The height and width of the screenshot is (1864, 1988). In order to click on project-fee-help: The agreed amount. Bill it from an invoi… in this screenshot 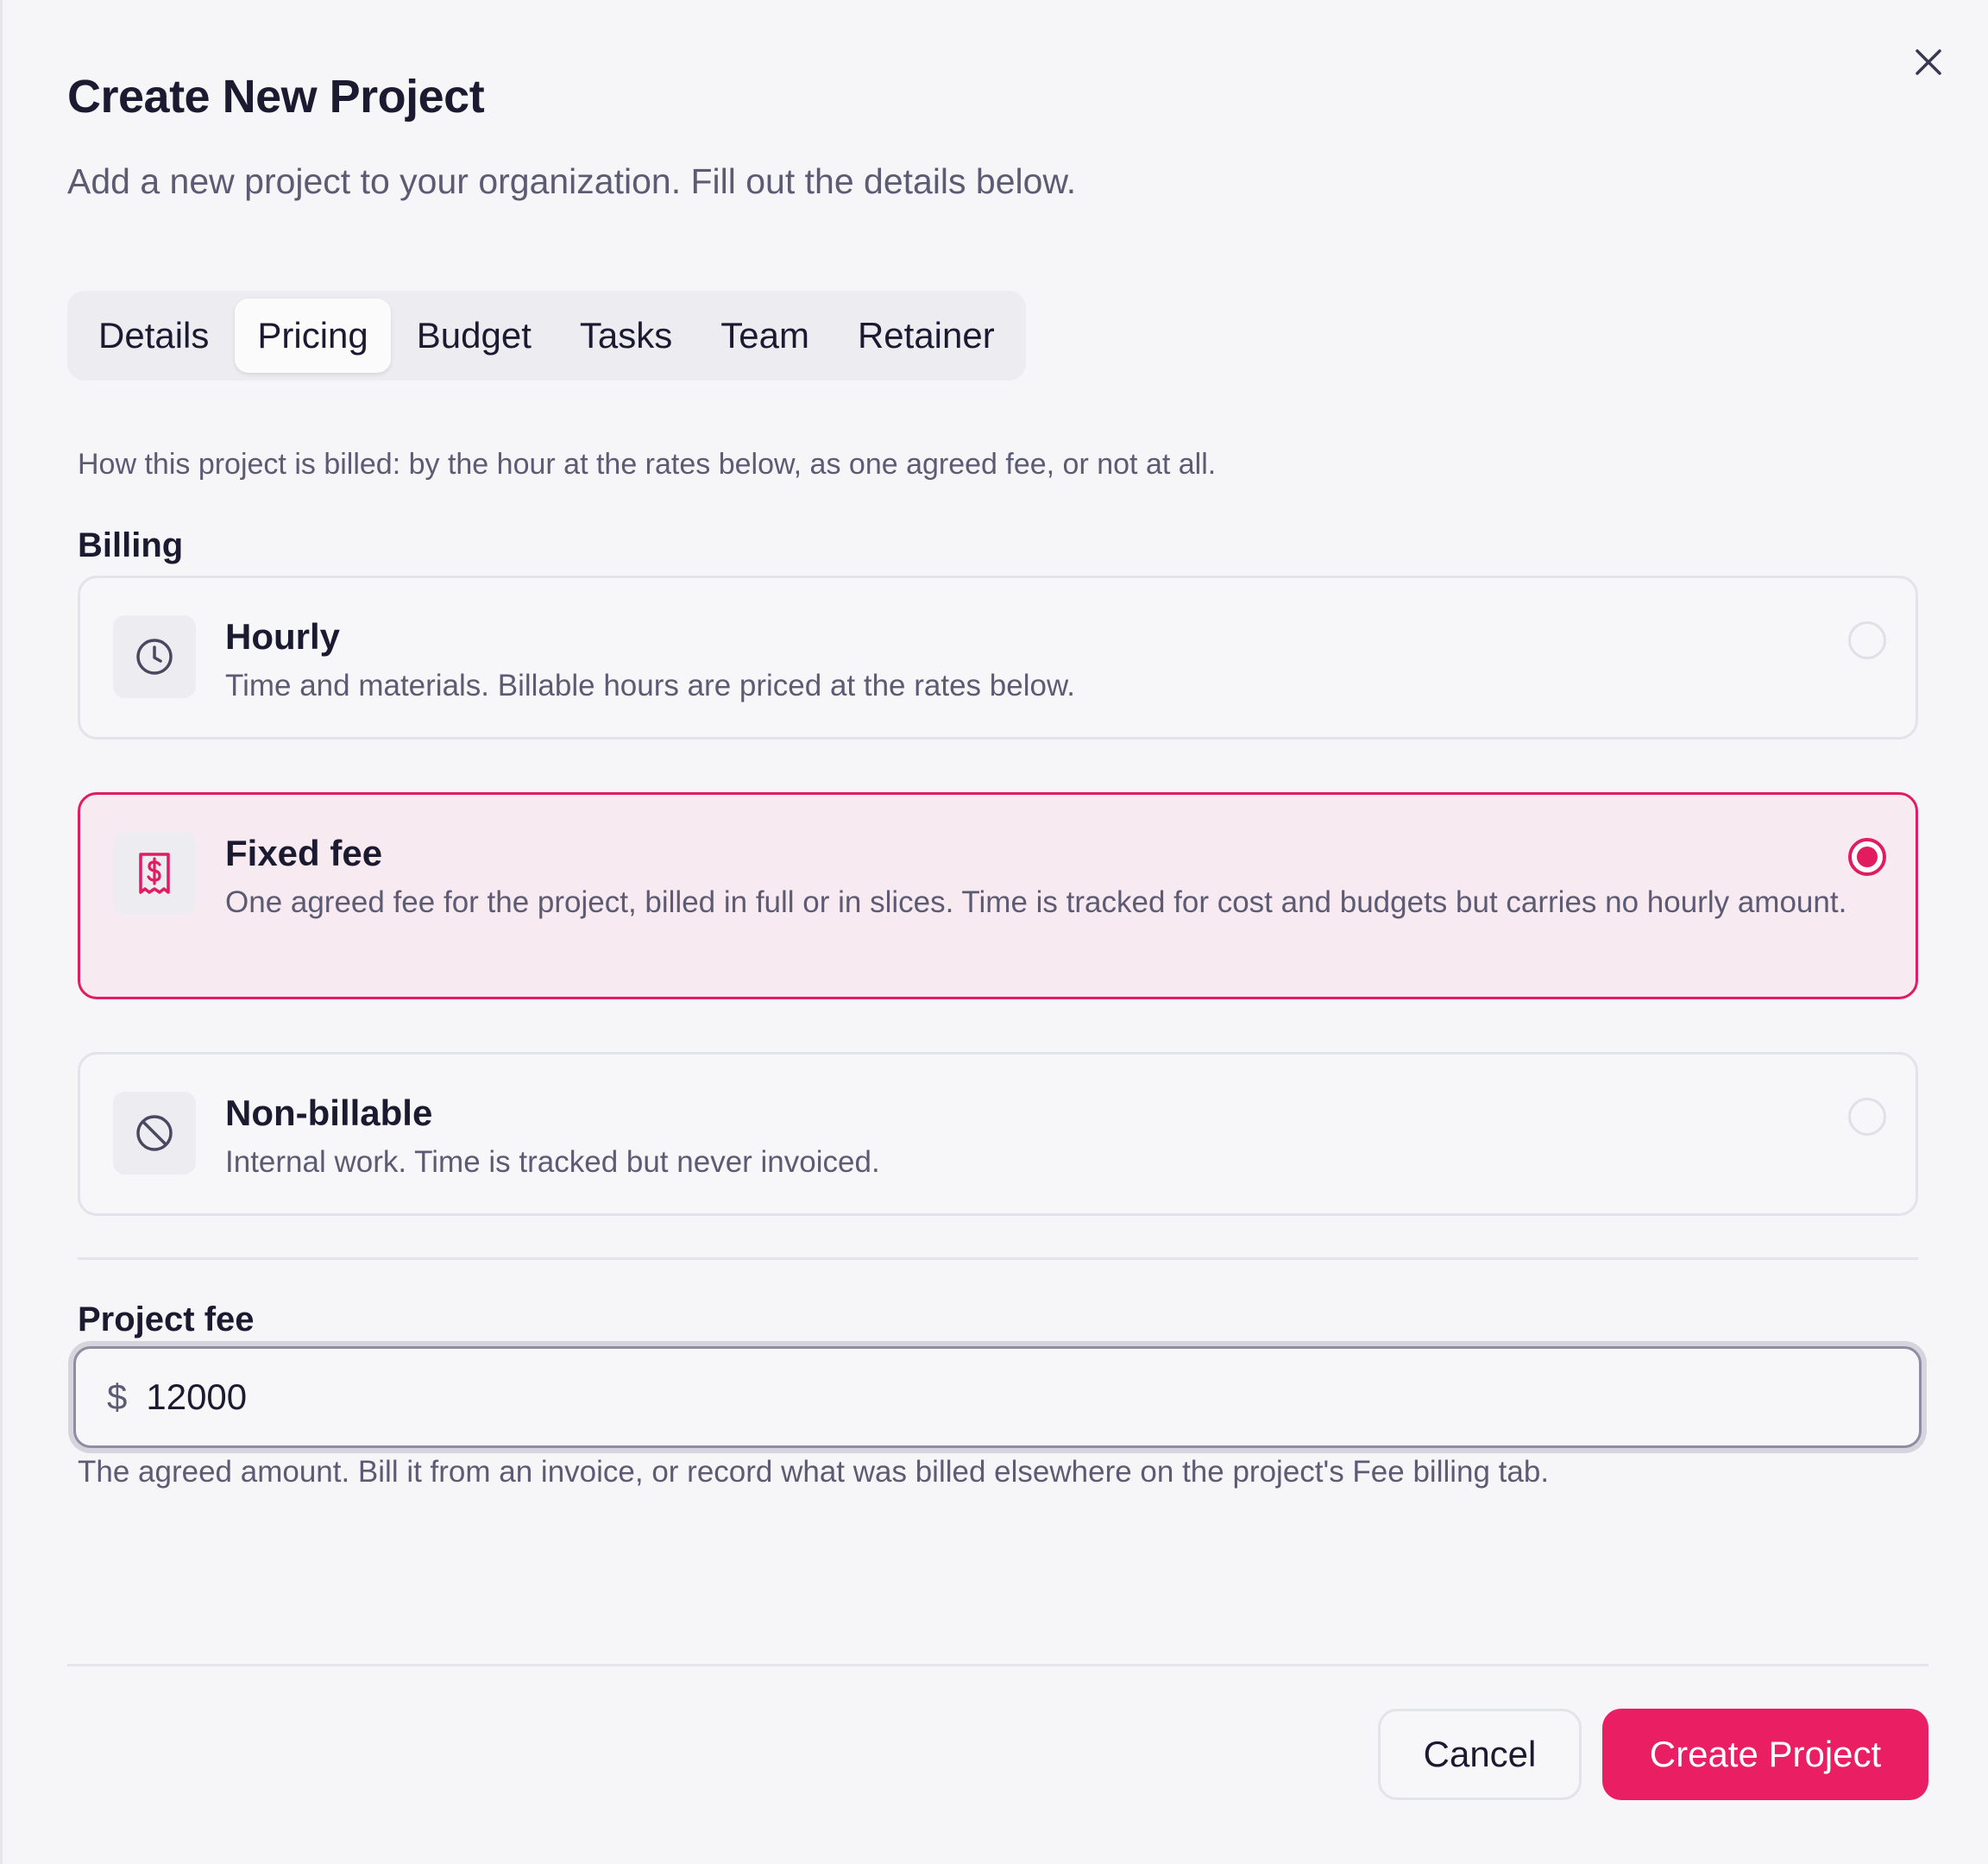, I will do `click(814, 1472)`.